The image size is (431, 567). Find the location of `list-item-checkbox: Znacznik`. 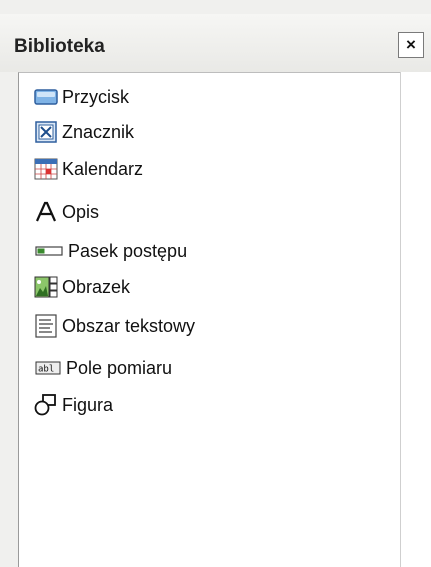

list-item-checkbox: Znacznik is located at coordinates (84, 132).